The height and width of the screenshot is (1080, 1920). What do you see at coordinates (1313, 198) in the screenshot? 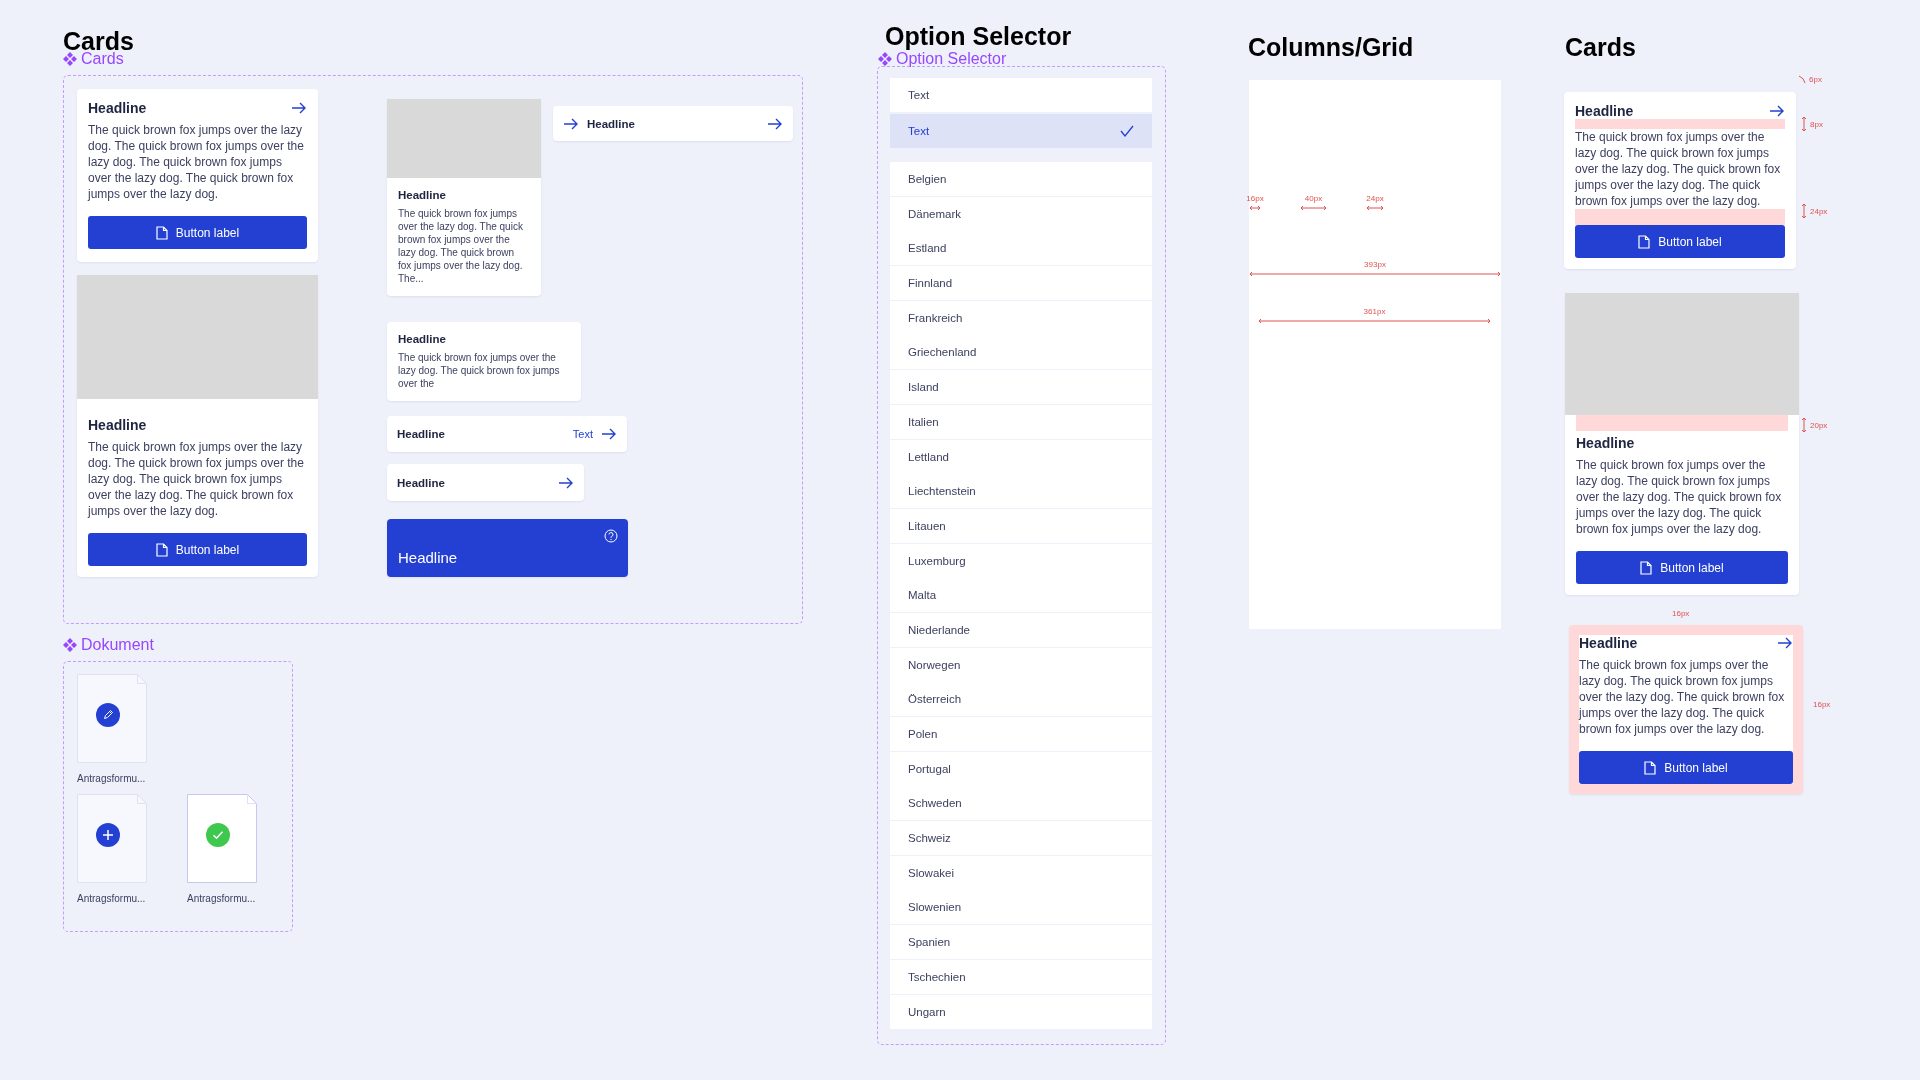
I see `dimension-label: 40px` at bounding box center [1313, 198].